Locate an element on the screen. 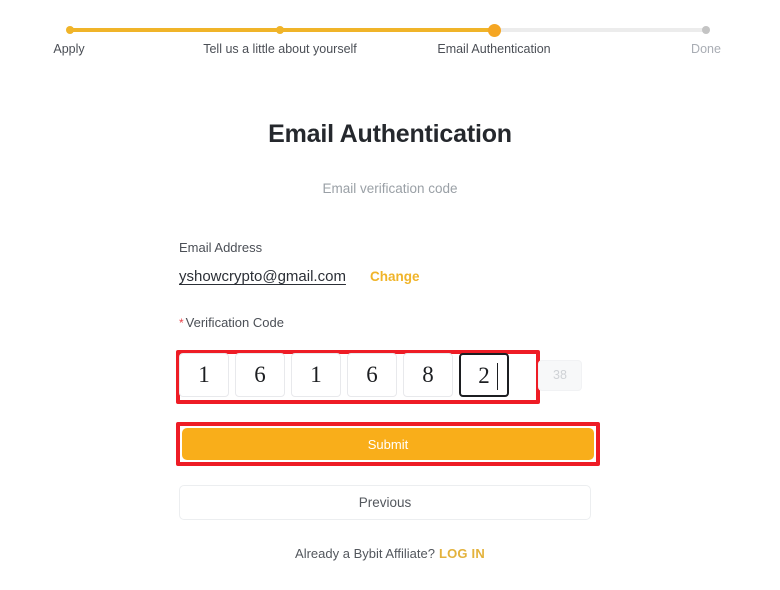  footer-login-prompt: Already a Bybit Affiliate? LOG IN is located at coordinates (390, 553).